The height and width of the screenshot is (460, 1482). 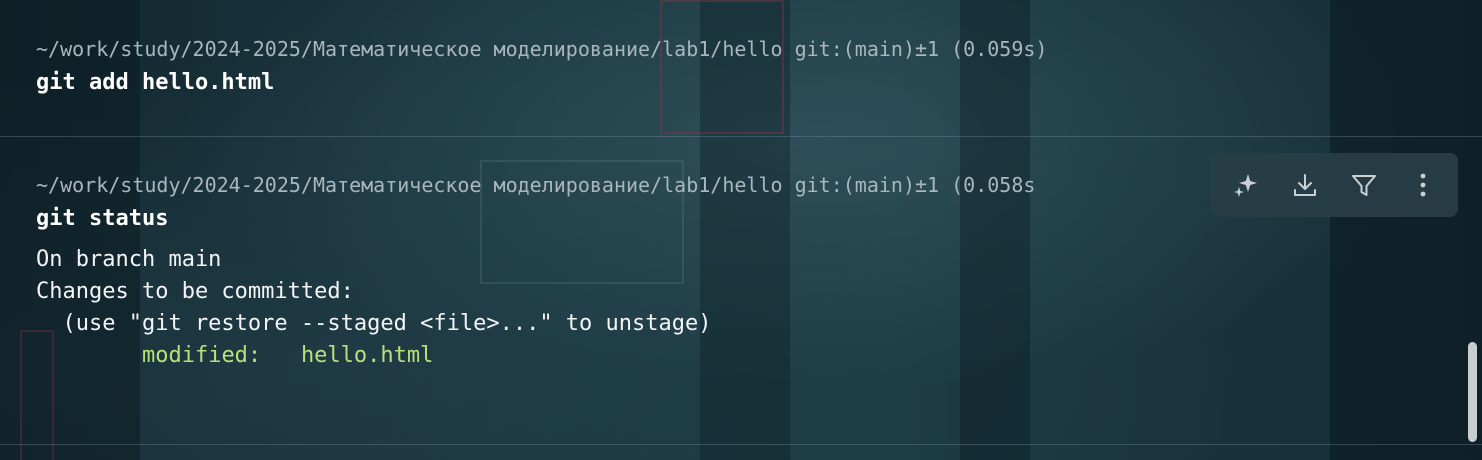 What do you see at coordinates (619, 356) in the screenshot?
I see `output-line-modified: modified: hello.html` at bounding box center [619, 356].